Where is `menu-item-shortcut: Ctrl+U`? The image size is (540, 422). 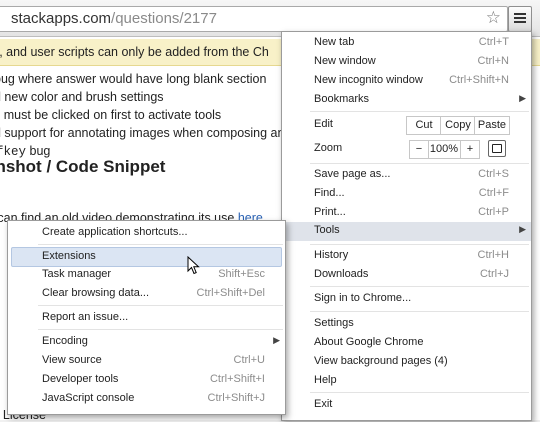 menu-item-shortcut: Ctrl+U is located at coordinates (249, 360).